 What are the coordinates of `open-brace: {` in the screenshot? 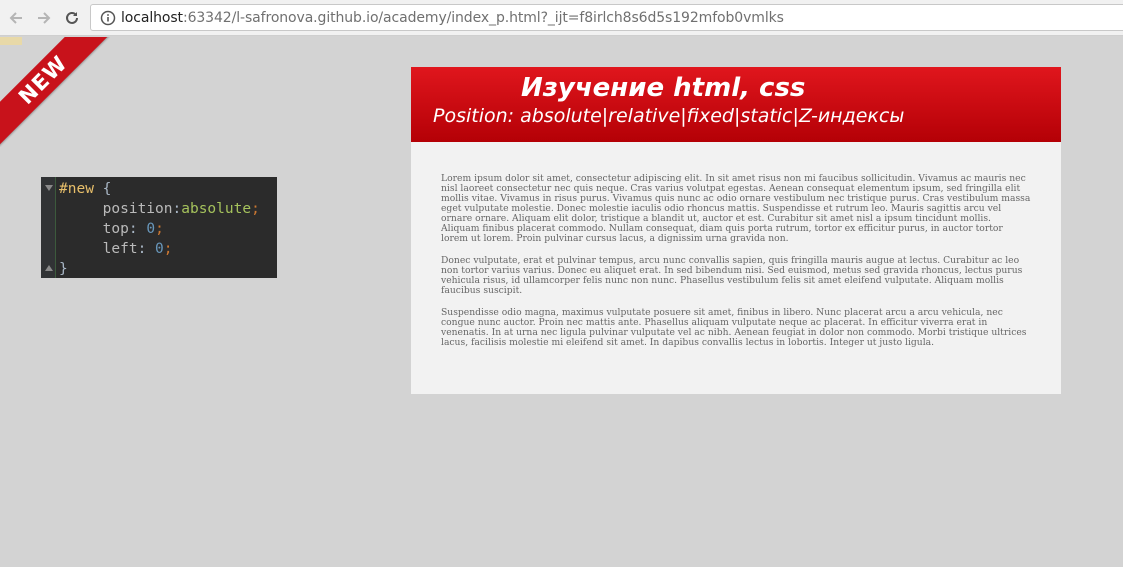 It's located at (102, 189).